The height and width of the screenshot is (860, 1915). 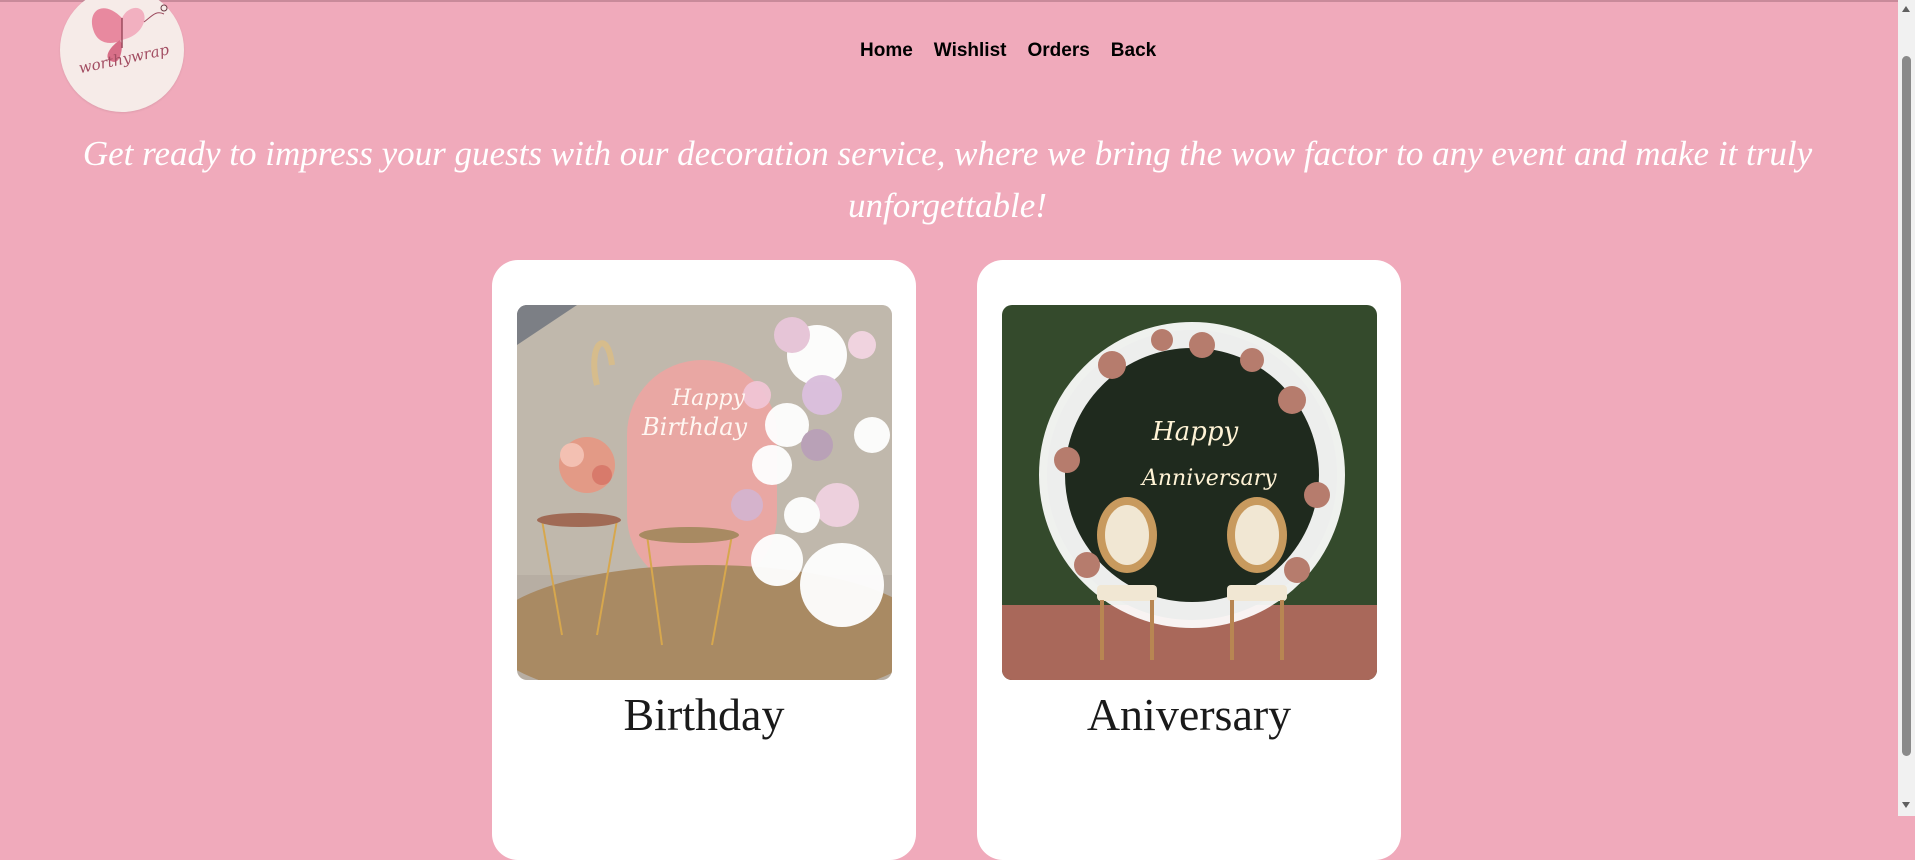 What do you see at coordinates (970, 51) in the screenshot?
I see `nav-wishlist: Wishlist` at bounding box center [970, 51].